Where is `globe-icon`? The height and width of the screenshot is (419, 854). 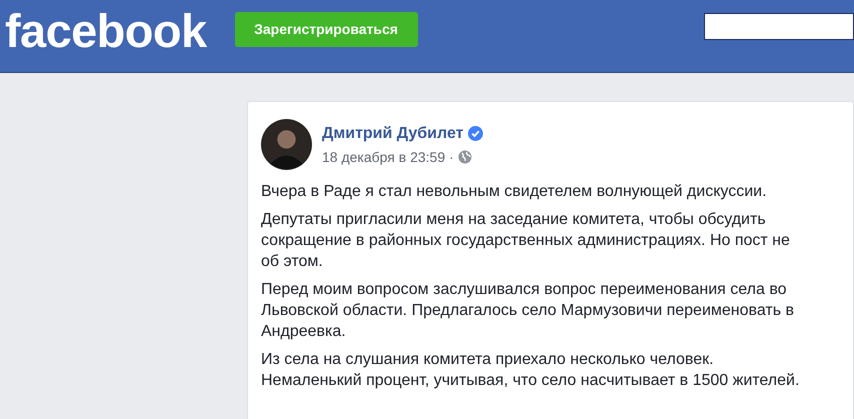
globe-icon is located at coordinates (465, 157).